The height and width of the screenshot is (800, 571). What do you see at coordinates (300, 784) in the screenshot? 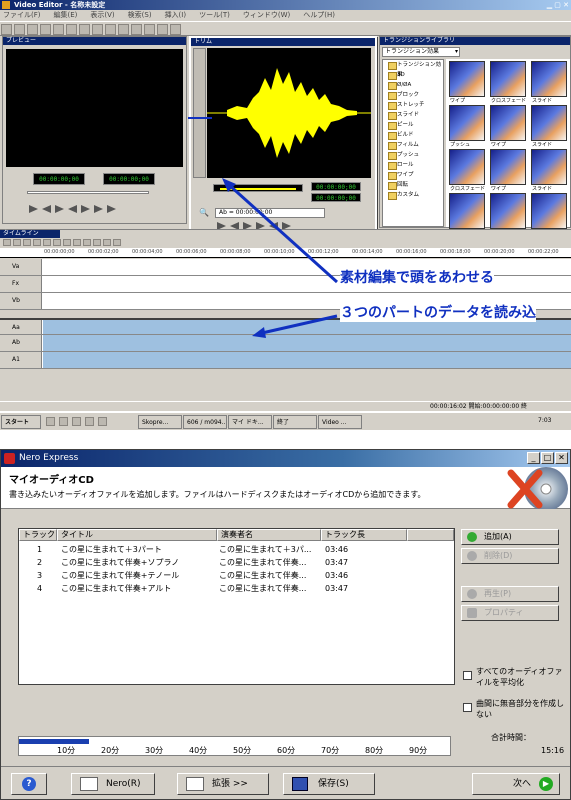
I see `save-icon` at bounding box center [300, 784].